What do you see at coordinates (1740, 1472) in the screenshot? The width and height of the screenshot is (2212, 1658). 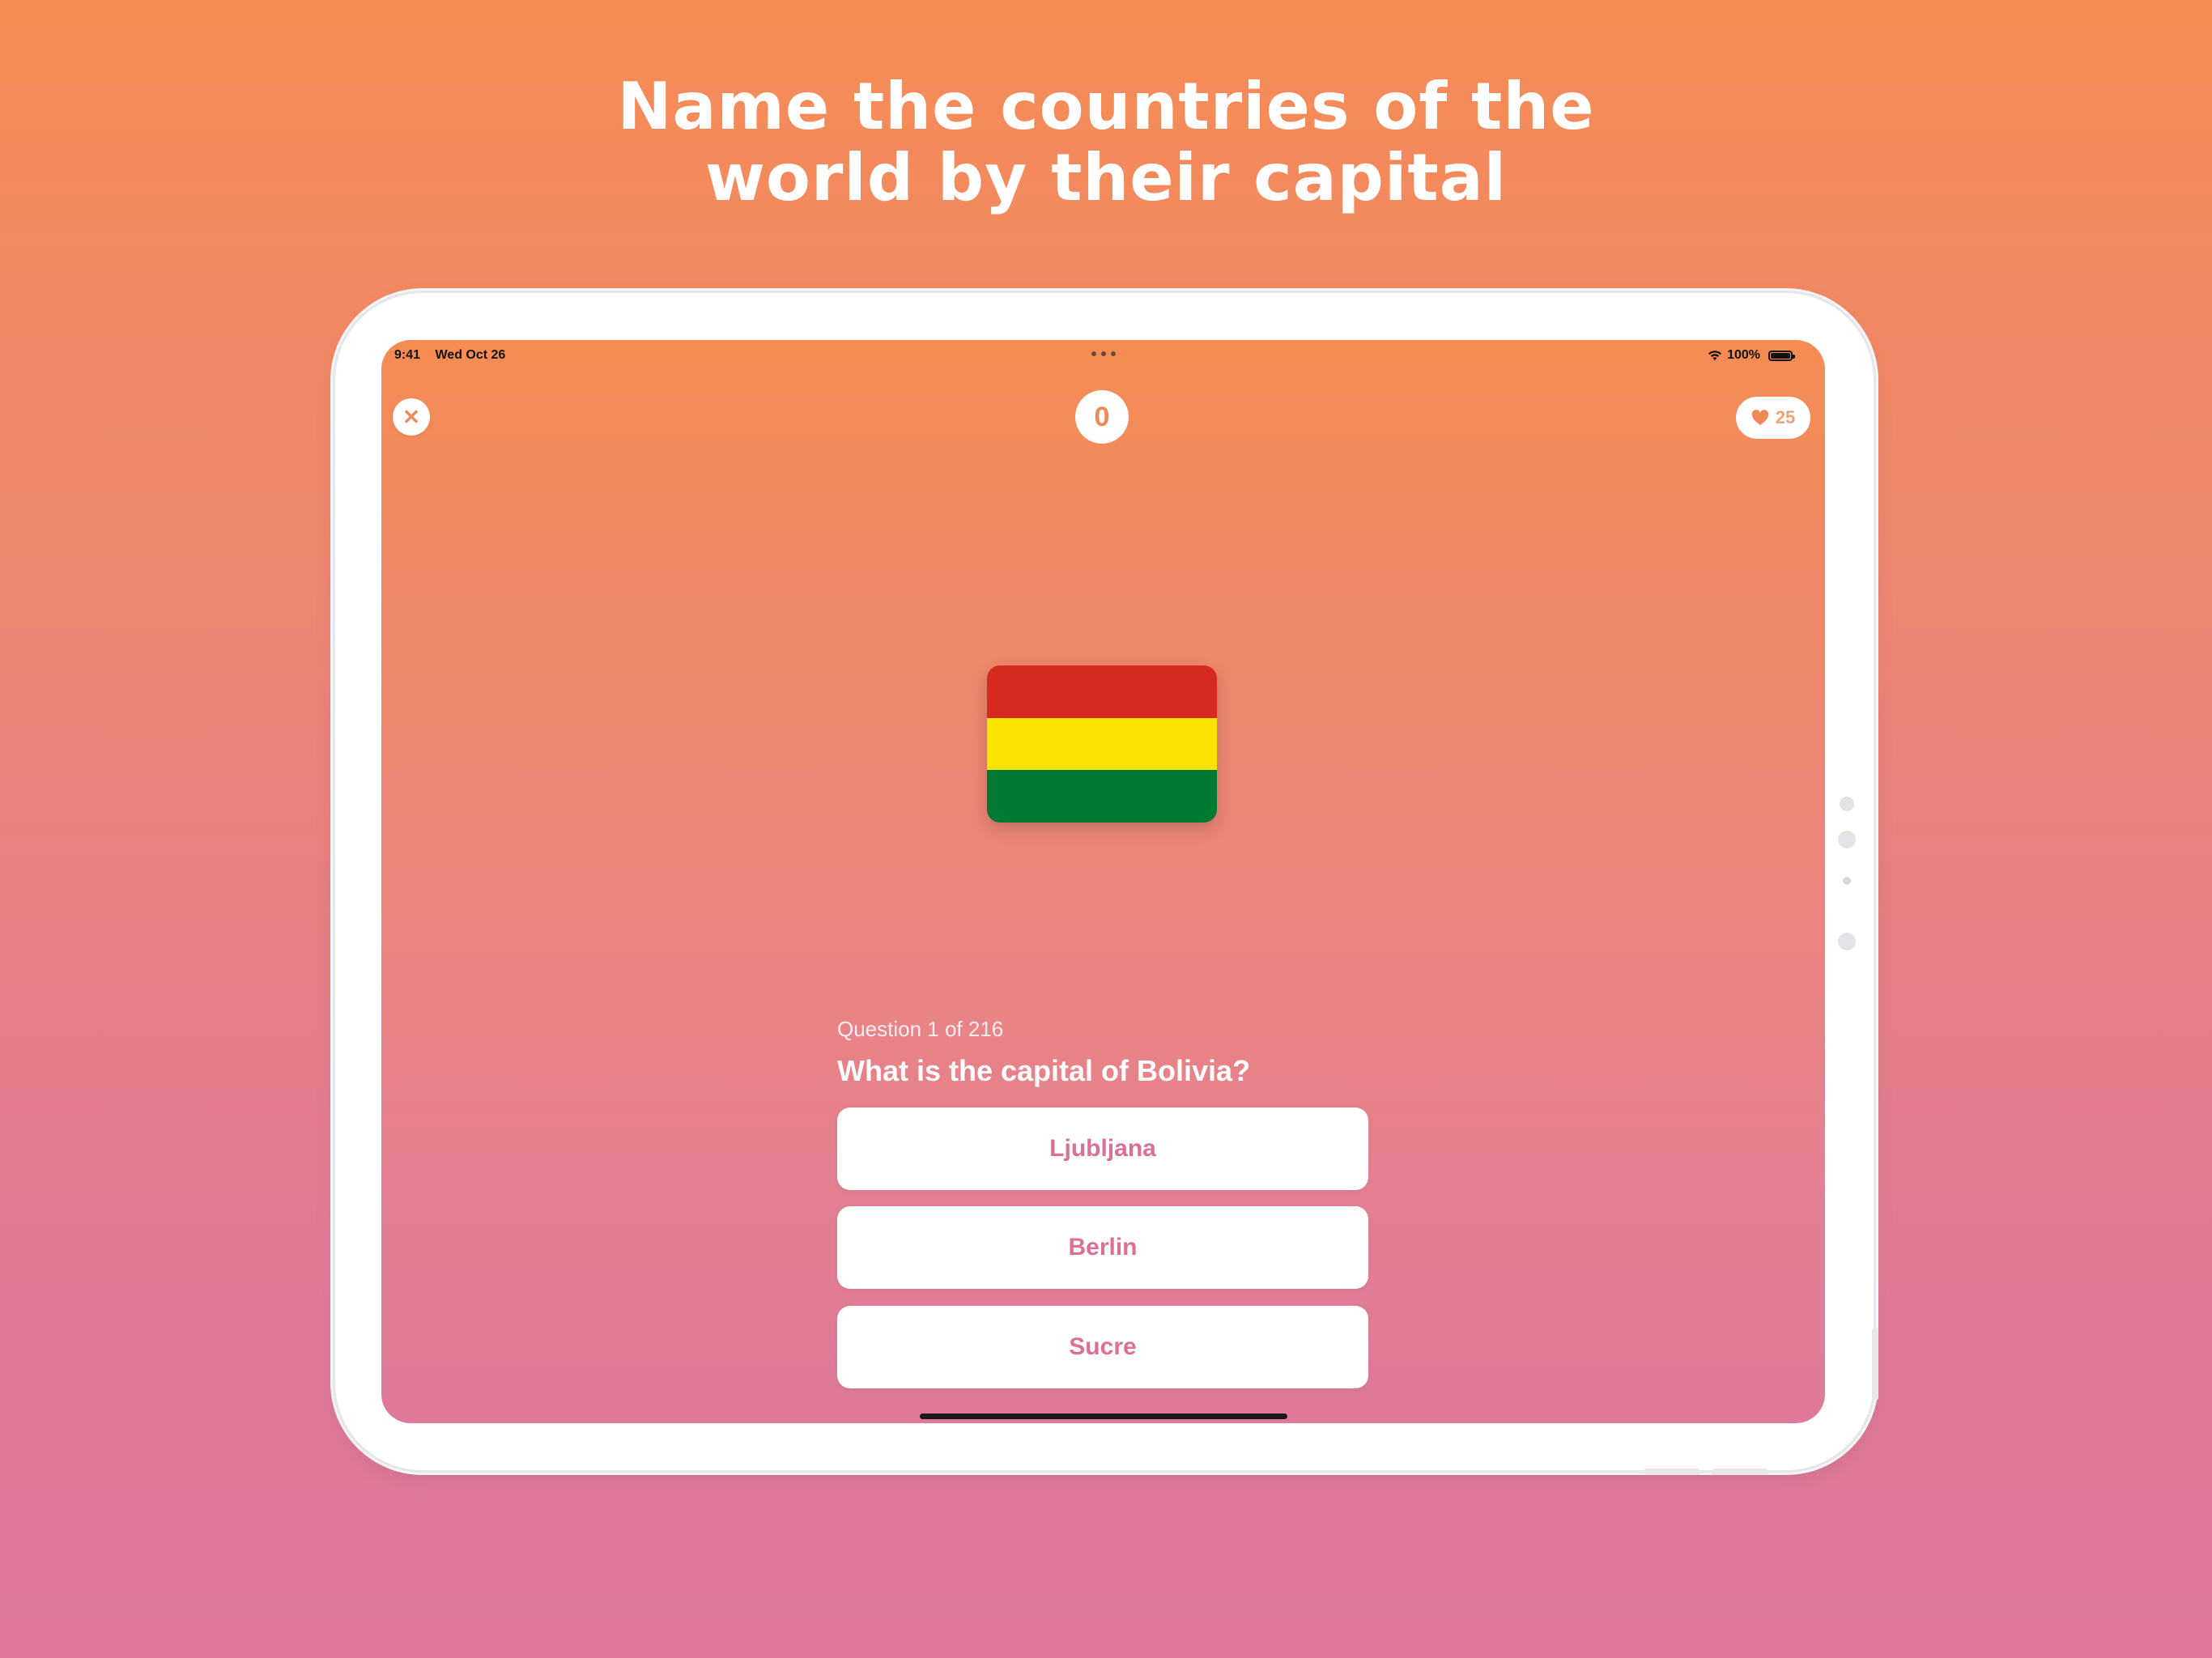 I see `volume-down-button` at bounding box center [1740, 1472].